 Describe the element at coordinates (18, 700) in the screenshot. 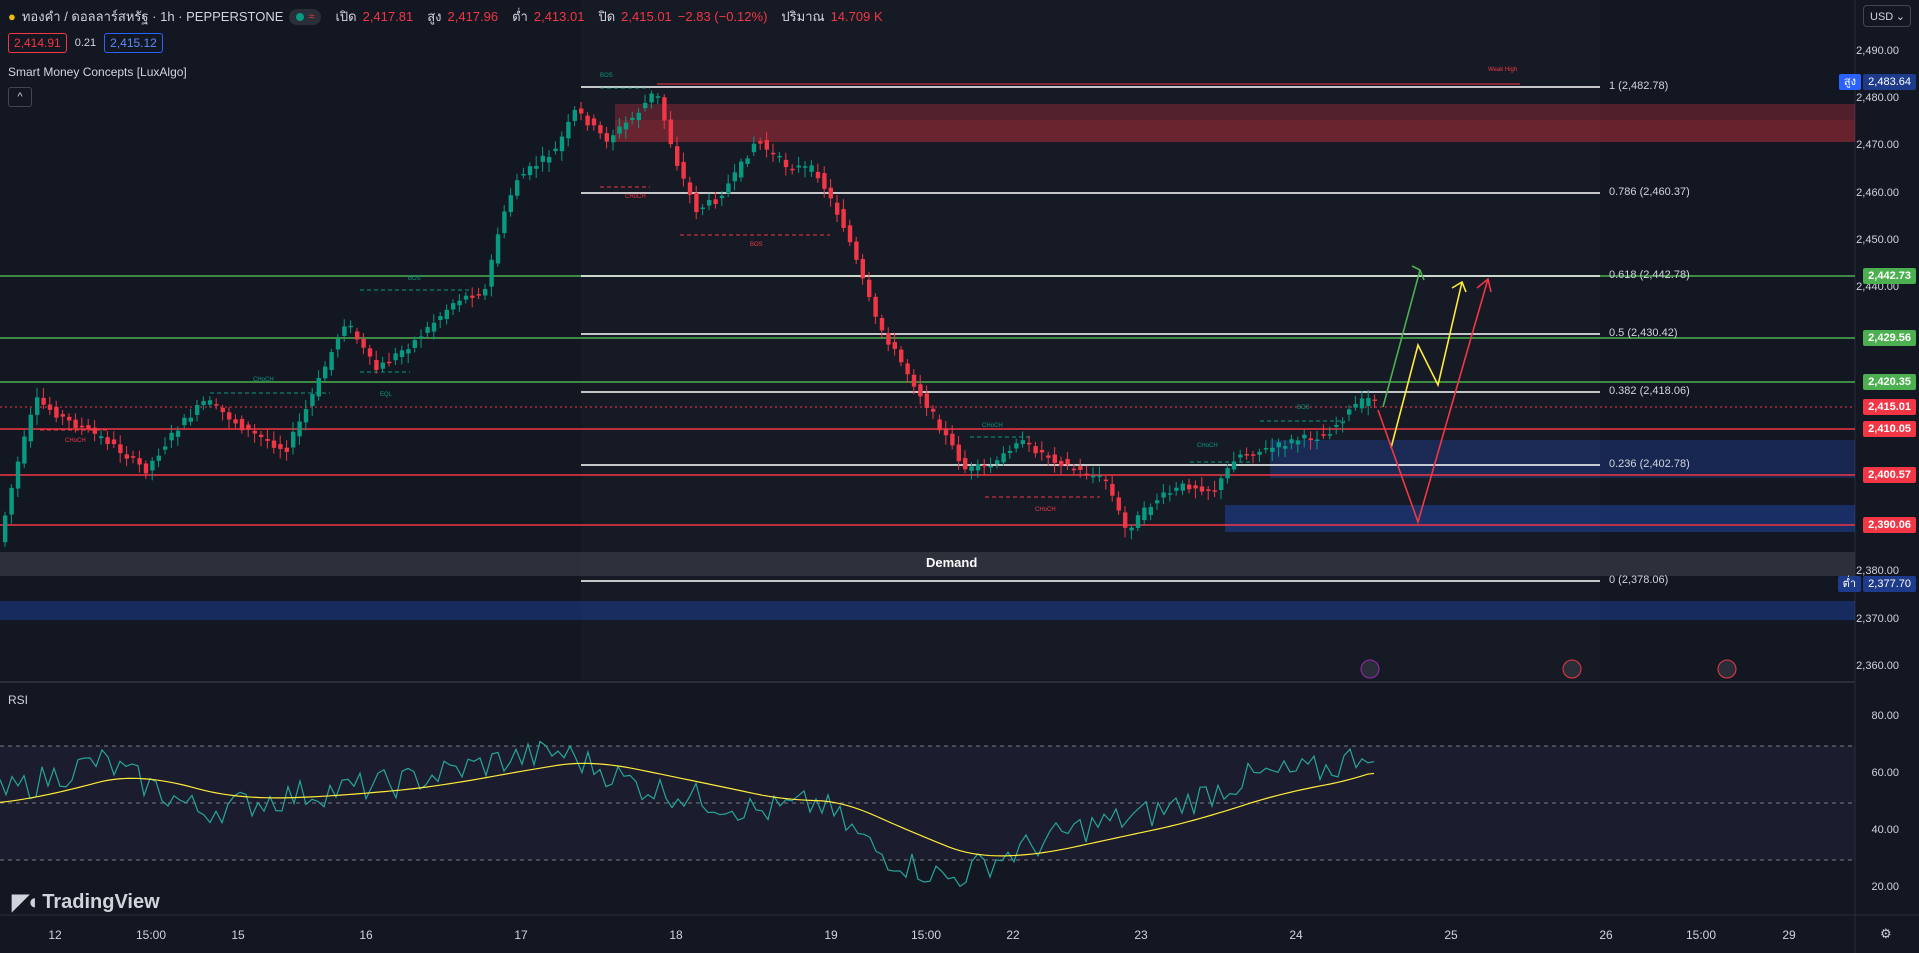

I see `indicator-rsi: RSI` at that location.